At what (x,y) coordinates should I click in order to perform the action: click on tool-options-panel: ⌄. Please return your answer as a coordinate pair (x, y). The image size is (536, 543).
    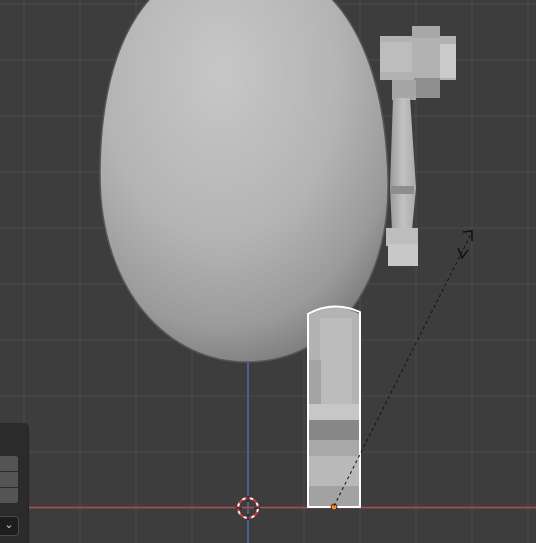
    Looking at the image, I should click on (14, 483).